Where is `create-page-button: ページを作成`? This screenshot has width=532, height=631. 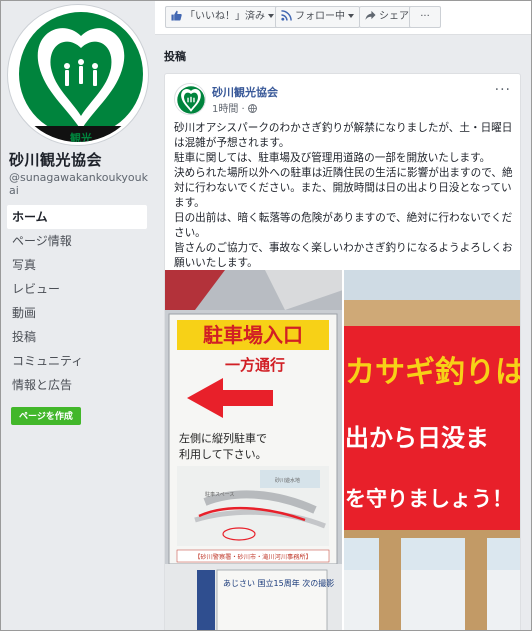
create-page-button: ページを作成 is located at coordinates (46, 416).